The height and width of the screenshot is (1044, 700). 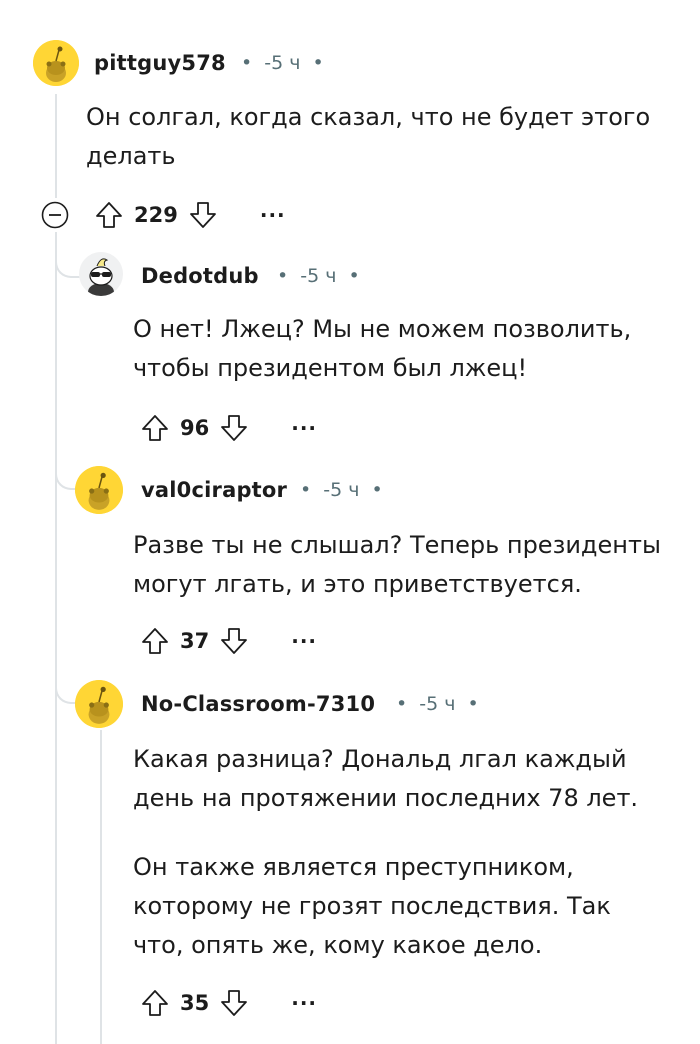 What do you see at coordinates (195, 641) in the screenshot?
I see `score: 37` at bounding box center [195, 641].